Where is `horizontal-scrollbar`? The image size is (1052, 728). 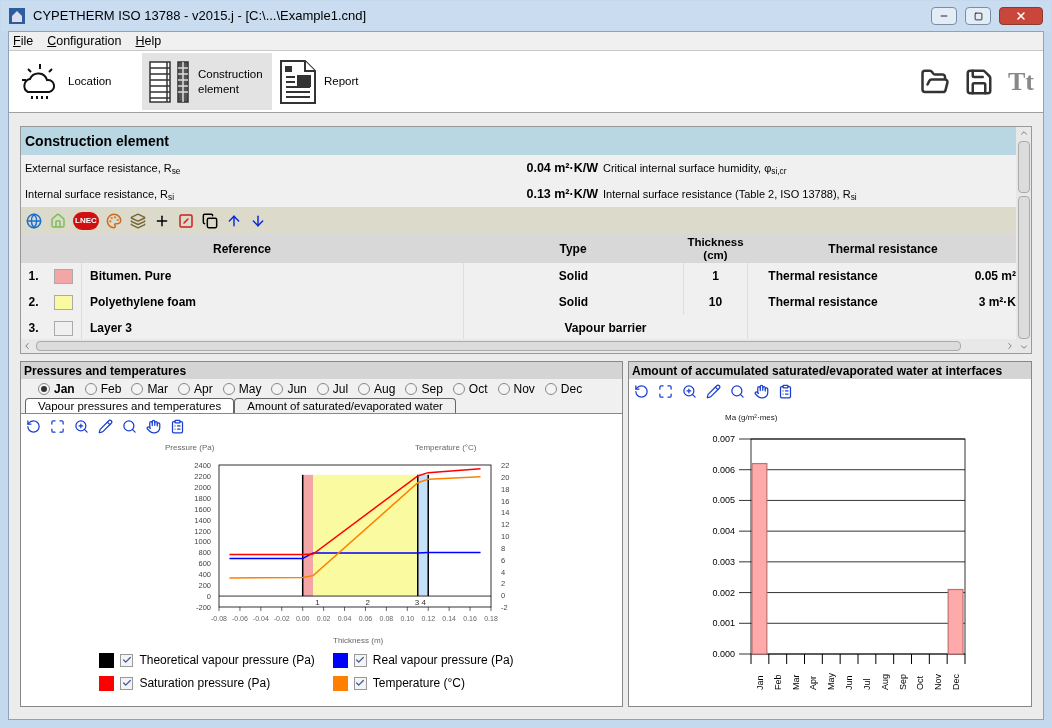
horizontal-scrollbar is located at coordinates (518, 346).